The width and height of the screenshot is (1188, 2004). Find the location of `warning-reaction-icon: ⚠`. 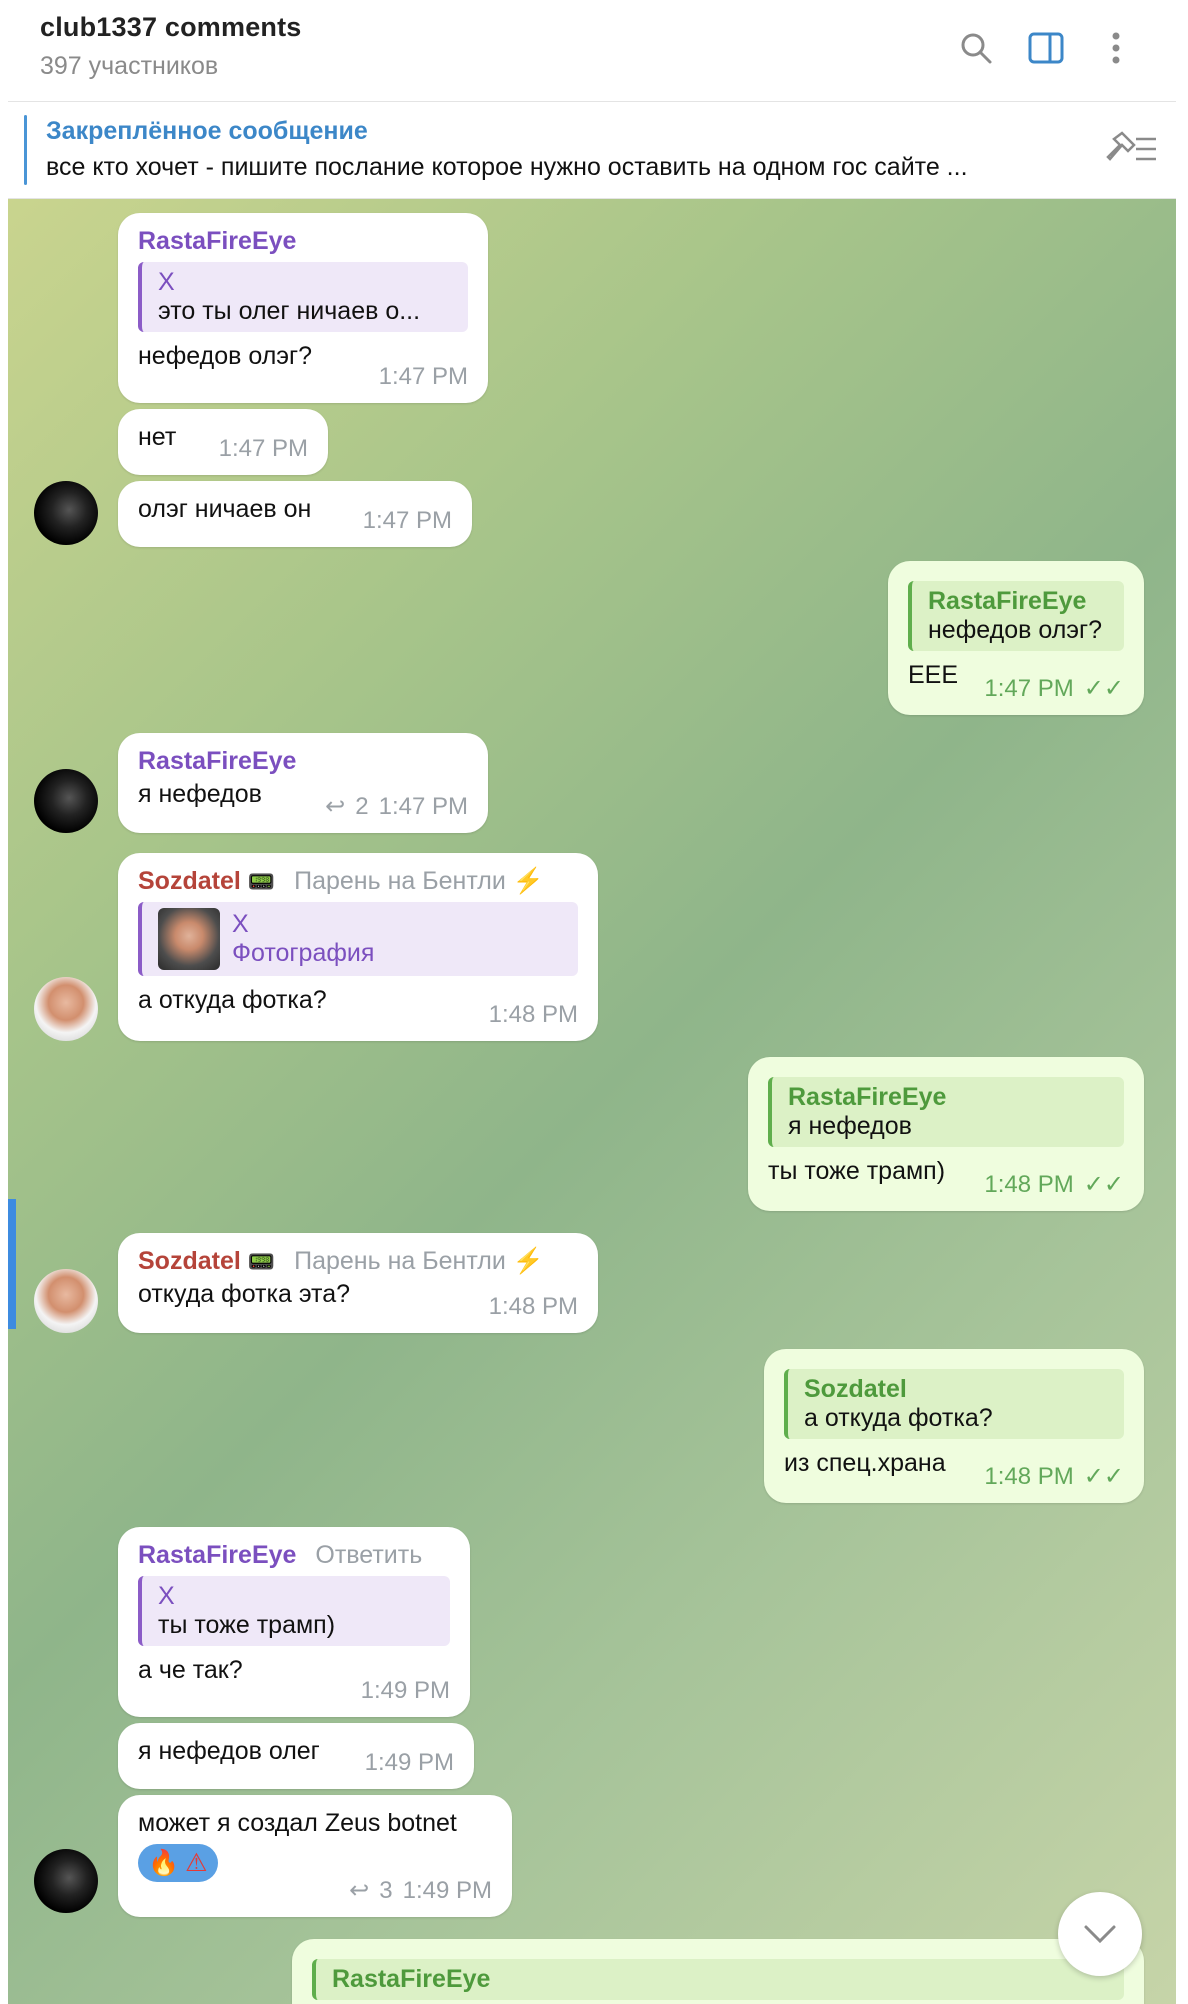

warning-reaction-icon: ⚠ is located at coordinates (196, 1863).